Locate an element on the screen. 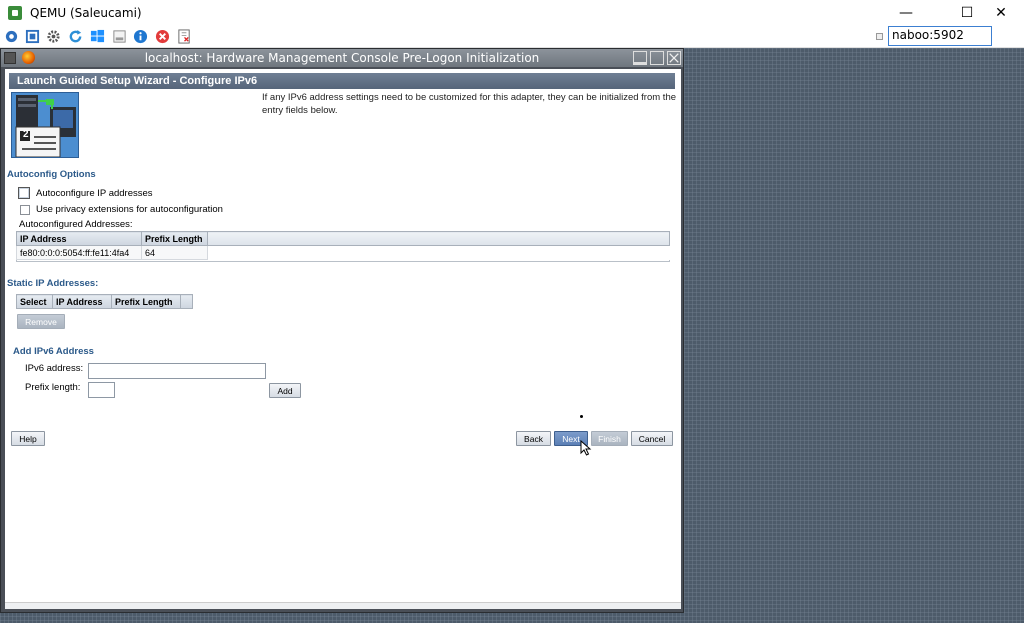 This screenshot has height=623, width=1024. table-header-row: Select IP Address Prefix Length is located at coordinates (104, 301).